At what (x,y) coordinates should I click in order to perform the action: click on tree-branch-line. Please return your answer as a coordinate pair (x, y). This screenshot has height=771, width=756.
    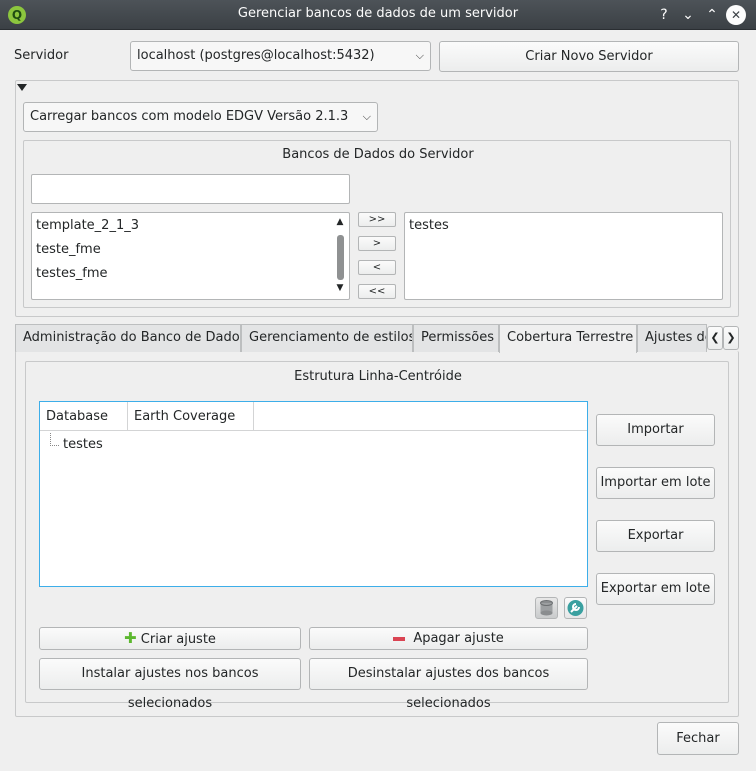
    Looking at the image, I should click on (54, 439).